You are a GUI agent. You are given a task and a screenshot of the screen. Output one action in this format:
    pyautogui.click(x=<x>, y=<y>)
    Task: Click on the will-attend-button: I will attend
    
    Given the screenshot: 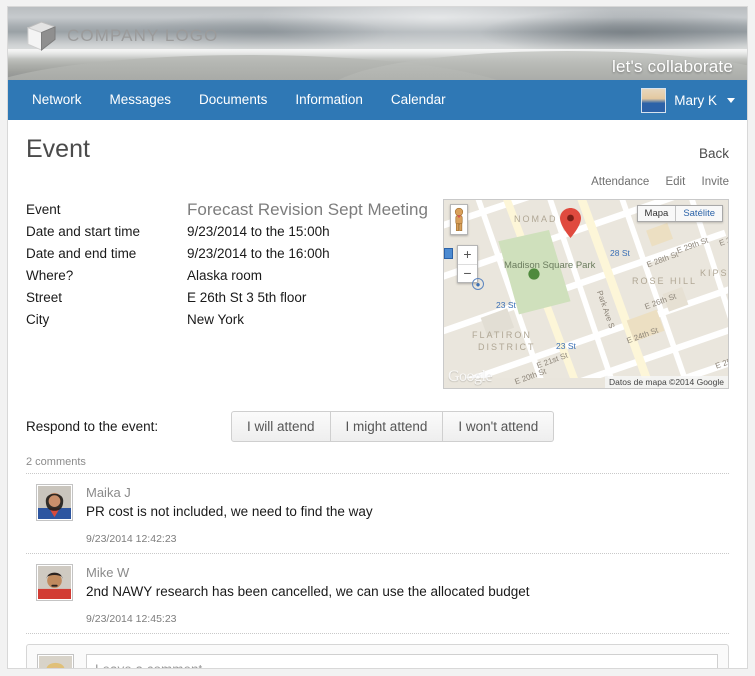 What is the action you would take?
    pyautogui.click(x=281, y=426)
    